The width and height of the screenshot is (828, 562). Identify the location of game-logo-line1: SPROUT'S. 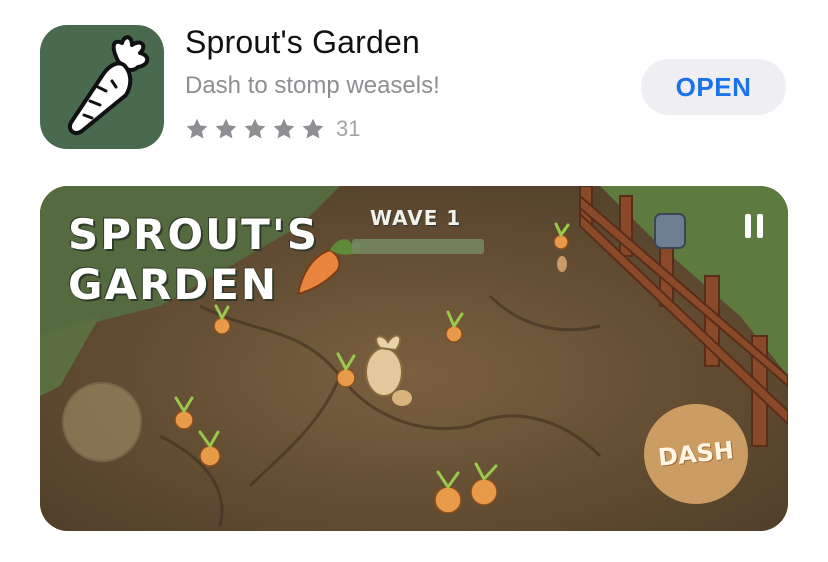
(193, 234).